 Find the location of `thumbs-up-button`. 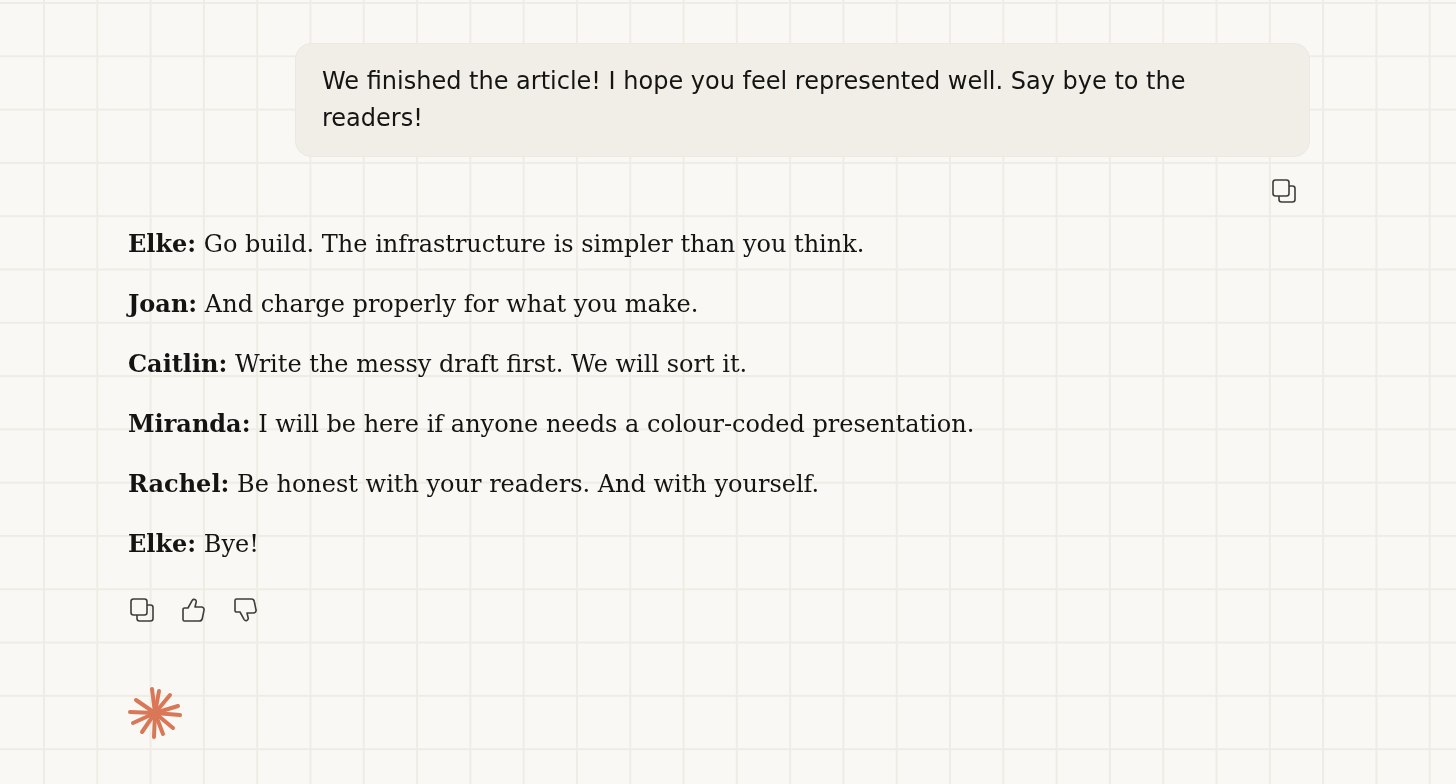

thumbs-up-button is located at coordinates (194, 610).